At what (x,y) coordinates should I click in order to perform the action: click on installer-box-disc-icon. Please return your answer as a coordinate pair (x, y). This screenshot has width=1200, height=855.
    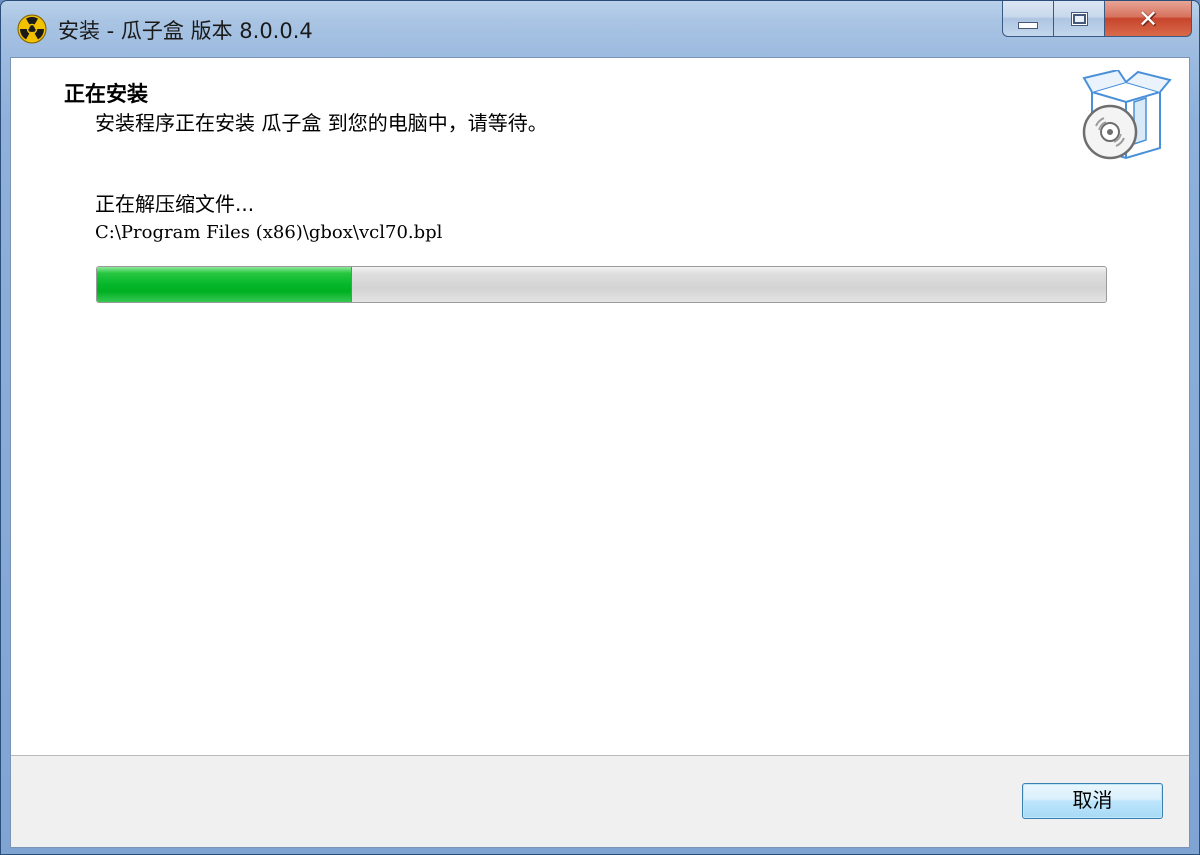
    Looking at the image, I should click on (1127, 115).